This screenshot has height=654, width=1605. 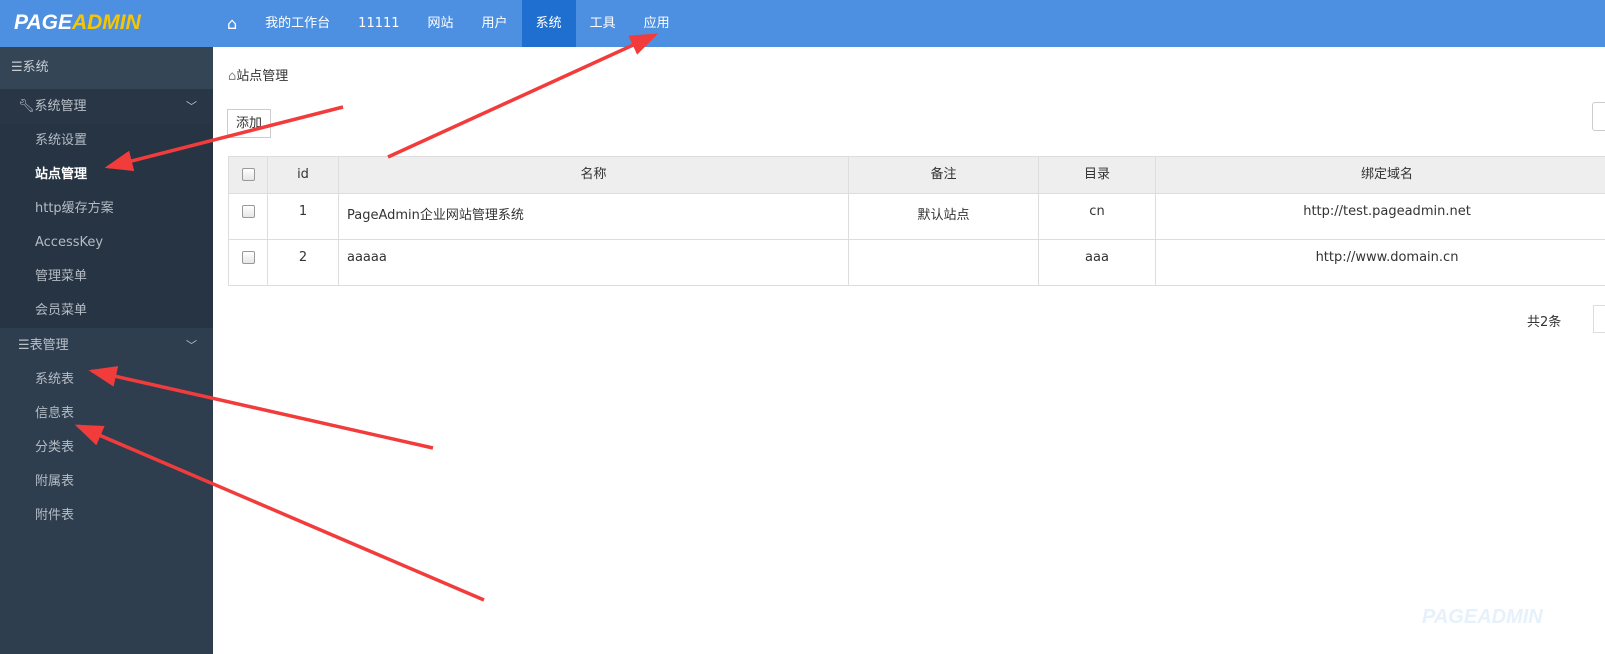 What do you see at coordinates (106, 141) in the screenshot?
I see `sidebar-item-system-settings: 系统设置` at bounding box center [106, 141].